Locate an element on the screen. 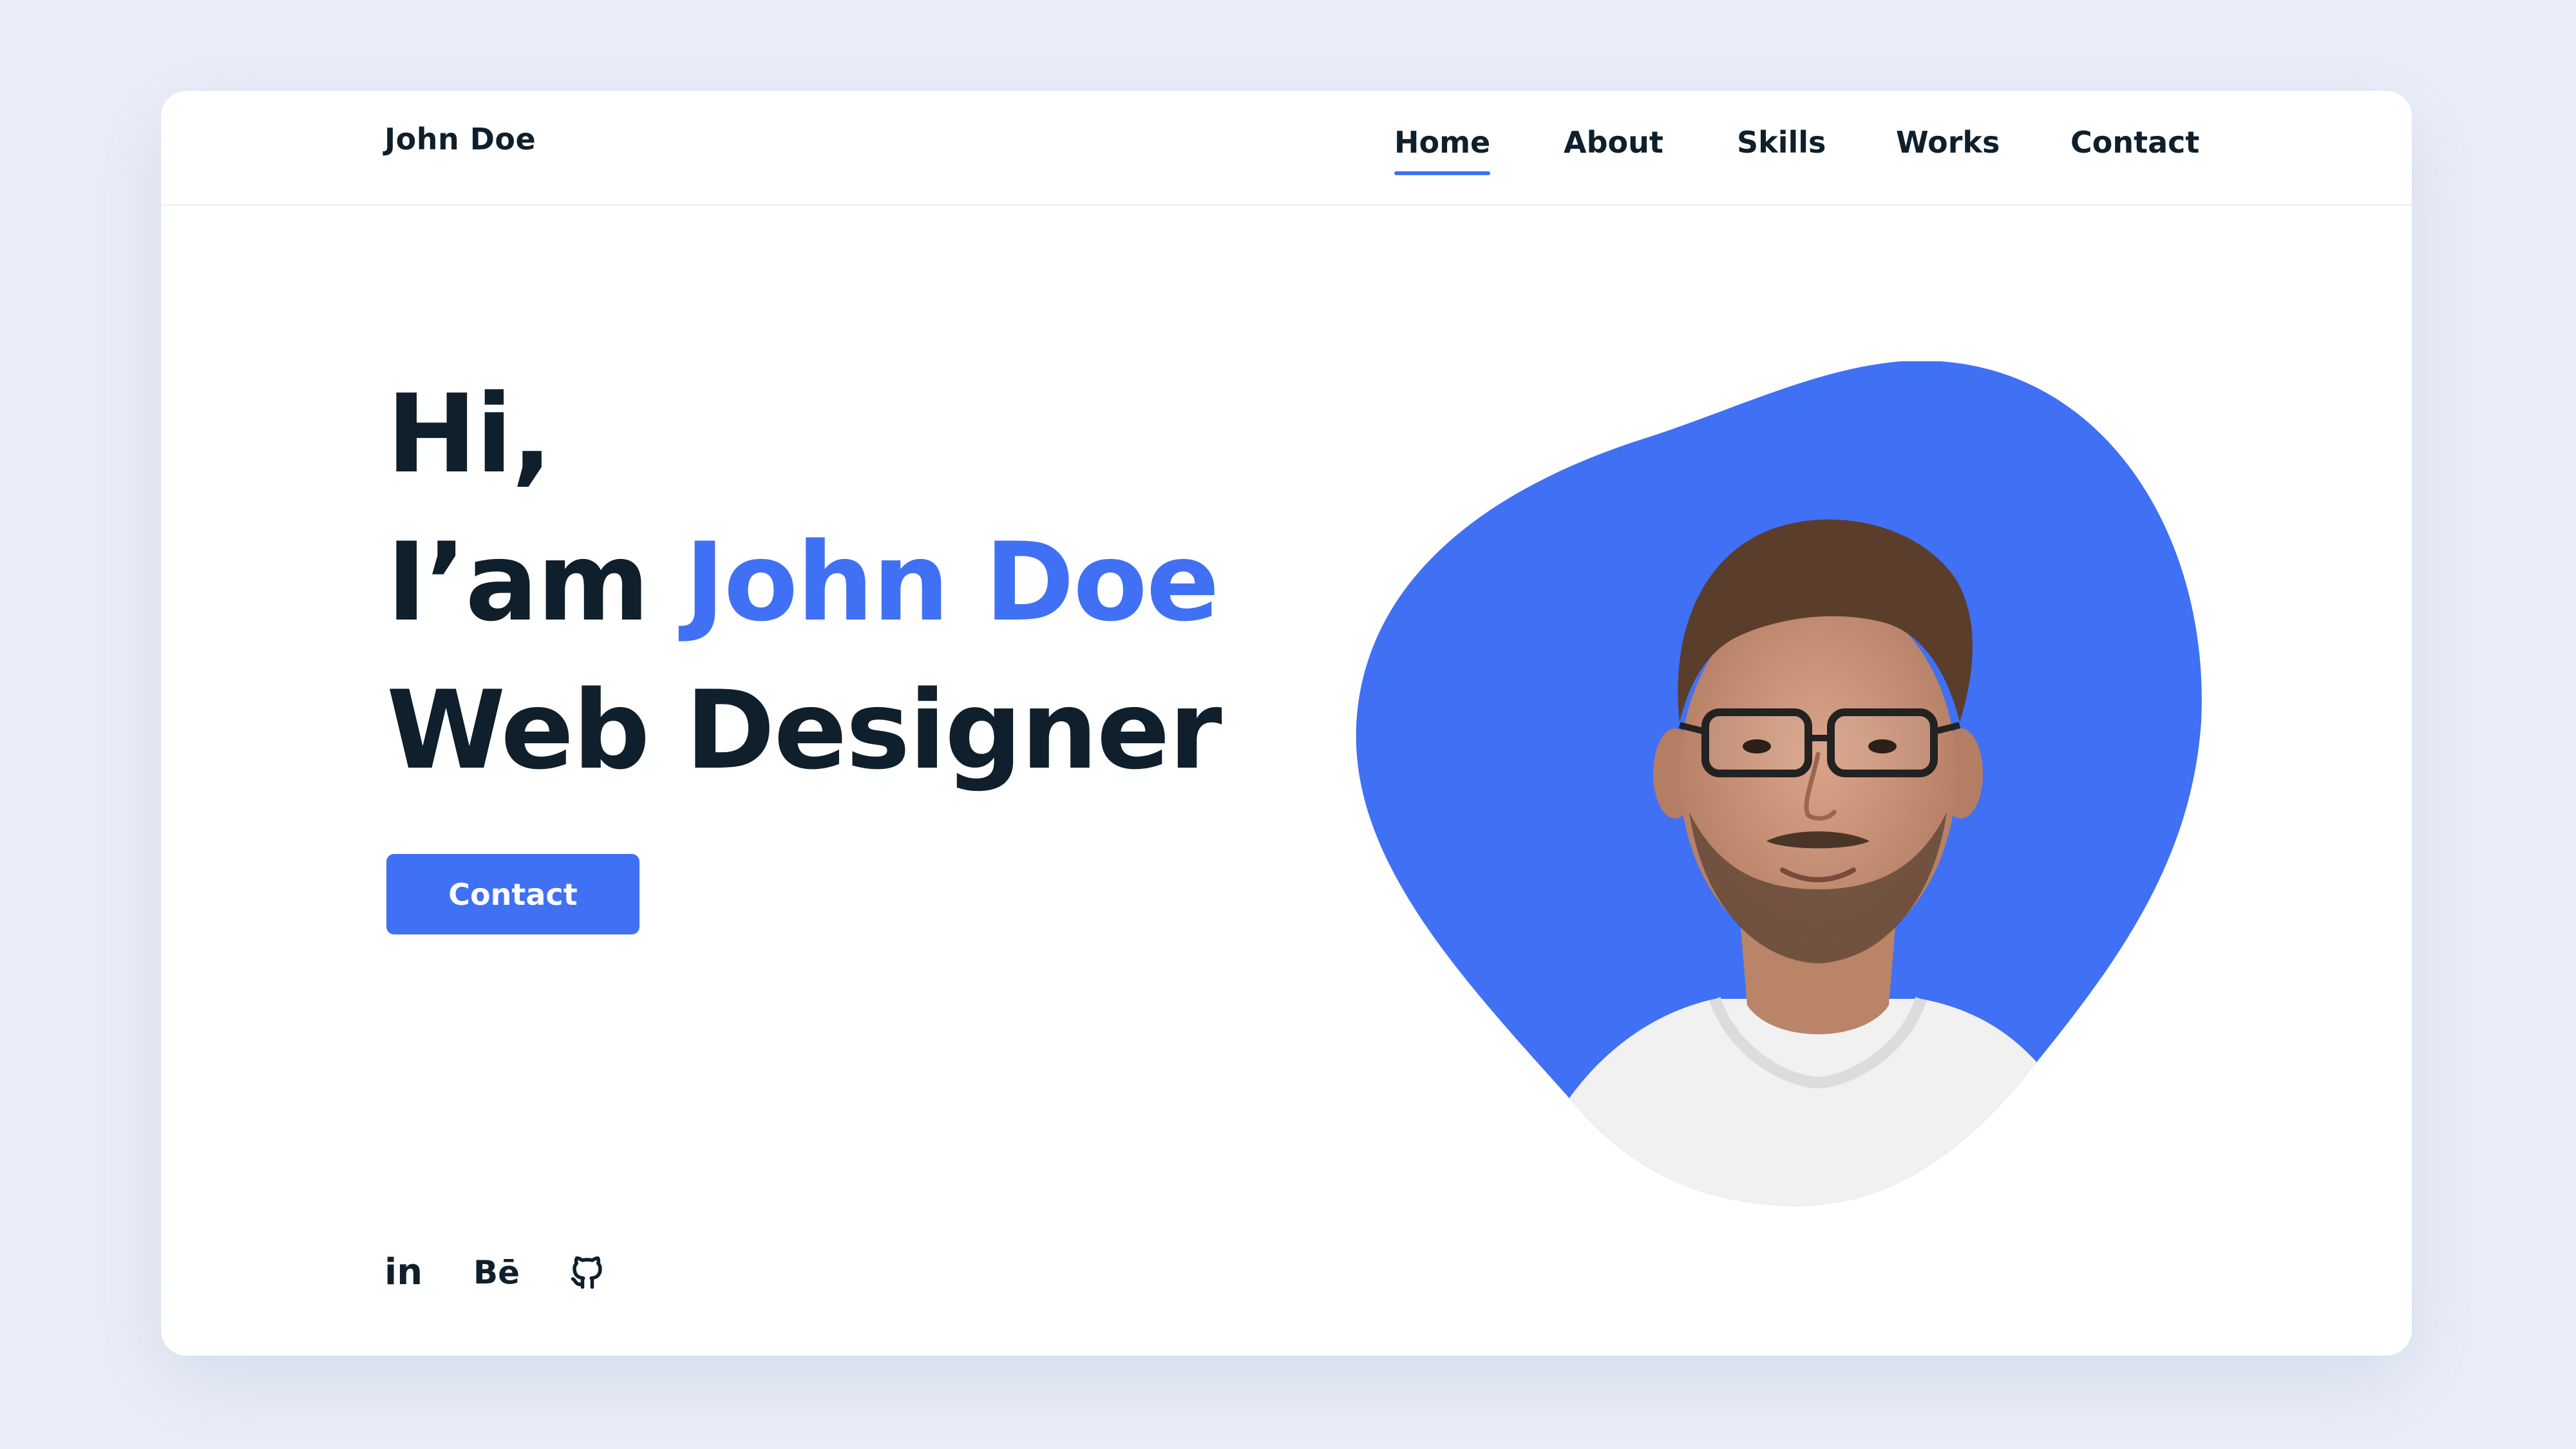 The width and height of the screenshot is (2576, 1449). hero-heading: Hi, I’am John Doe Web Designer is located at coordinates (804, 582).